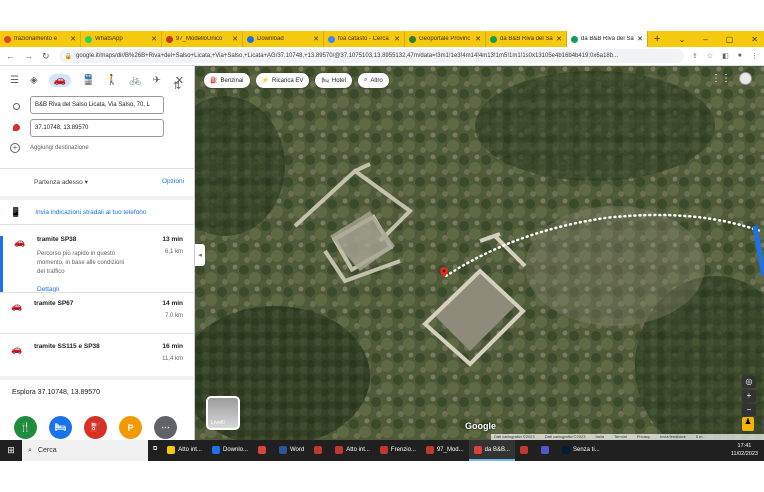 Image resolution: width=764 pixels, height=492 pixels. Describe the element at coordinates (725, 56) in the screenshot. I see `side-panel-icon: ◧` at that location.